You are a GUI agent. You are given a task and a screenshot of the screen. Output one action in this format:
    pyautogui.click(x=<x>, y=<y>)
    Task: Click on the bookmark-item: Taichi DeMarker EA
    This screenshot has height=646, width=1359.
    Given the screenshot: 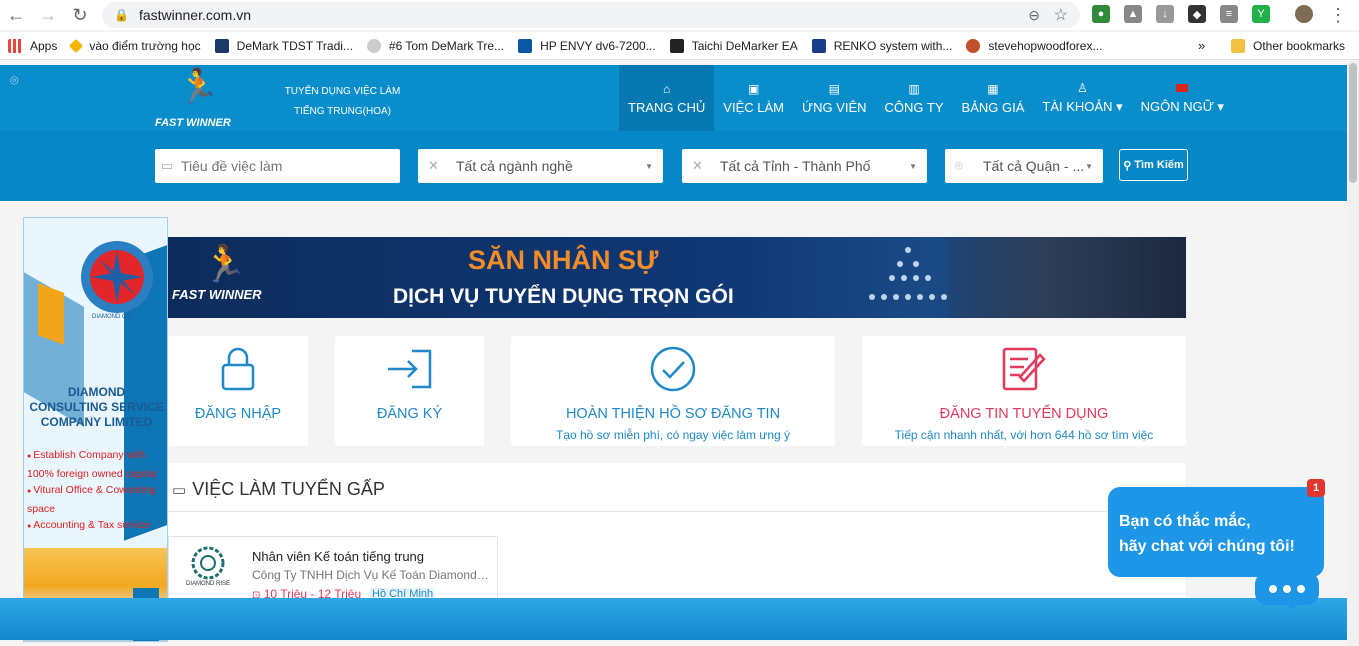 What is the action you would take?
    pyautogui.click(x=733, y=45)
    